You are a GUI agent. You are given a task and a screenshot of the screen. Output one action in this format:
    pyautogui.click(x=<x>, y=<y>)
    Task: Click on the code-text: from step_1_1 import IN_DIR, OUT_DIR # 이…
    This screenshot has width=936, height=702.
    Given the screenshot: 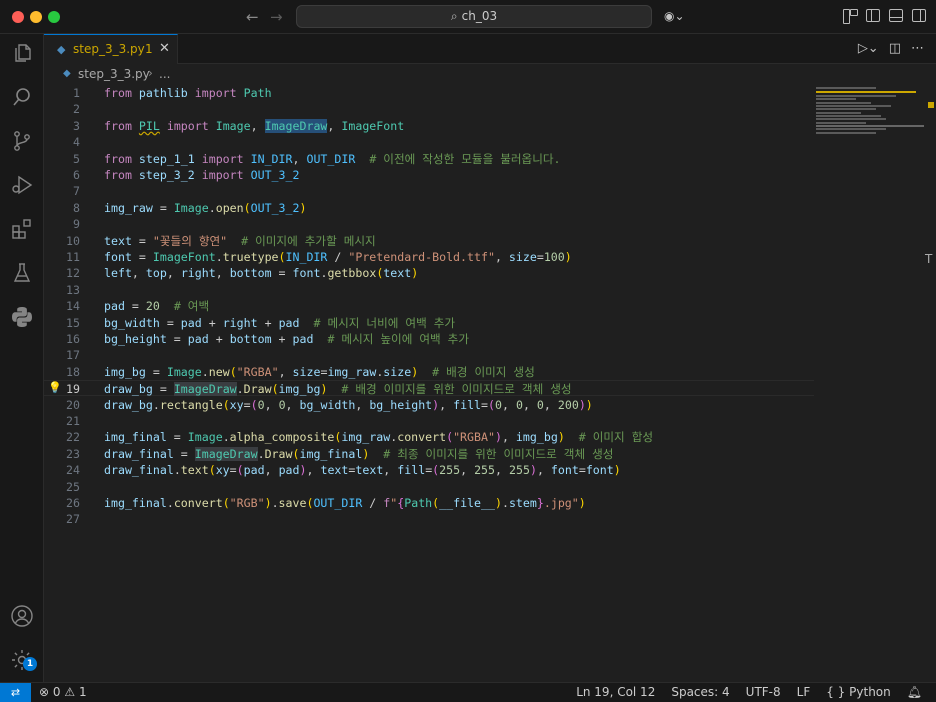 What is the action you would take?
    pyautogui.click(x=332, y=158)
    